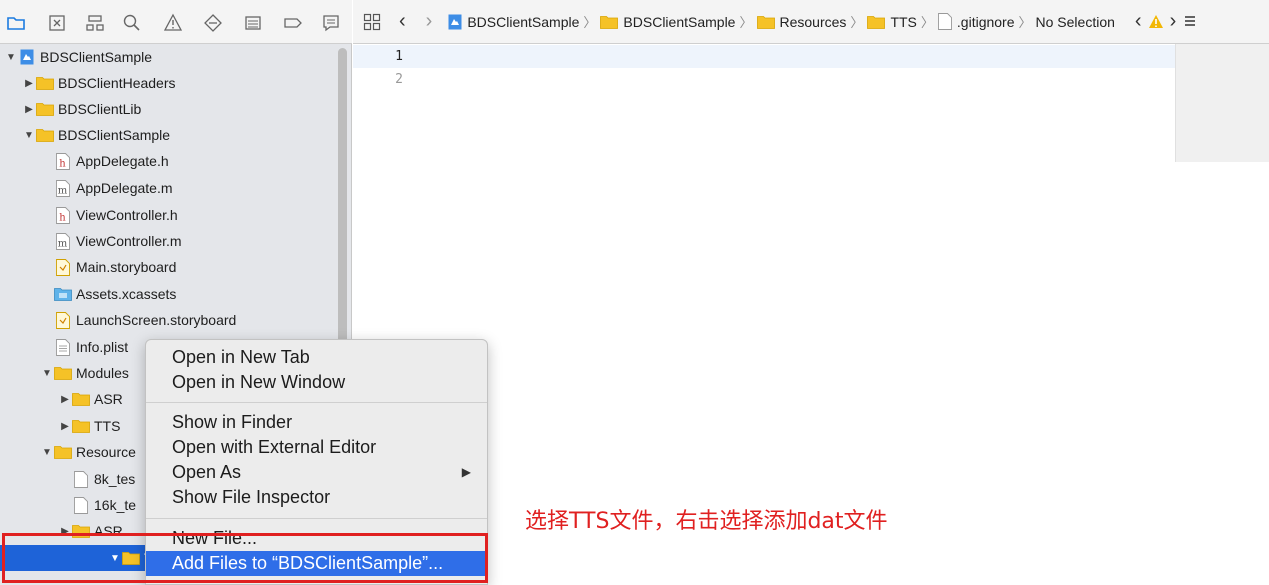  Describe the element at coordinates (102, 347) in the screenshot. I see `tree-row-label: Info.plist` at that location.